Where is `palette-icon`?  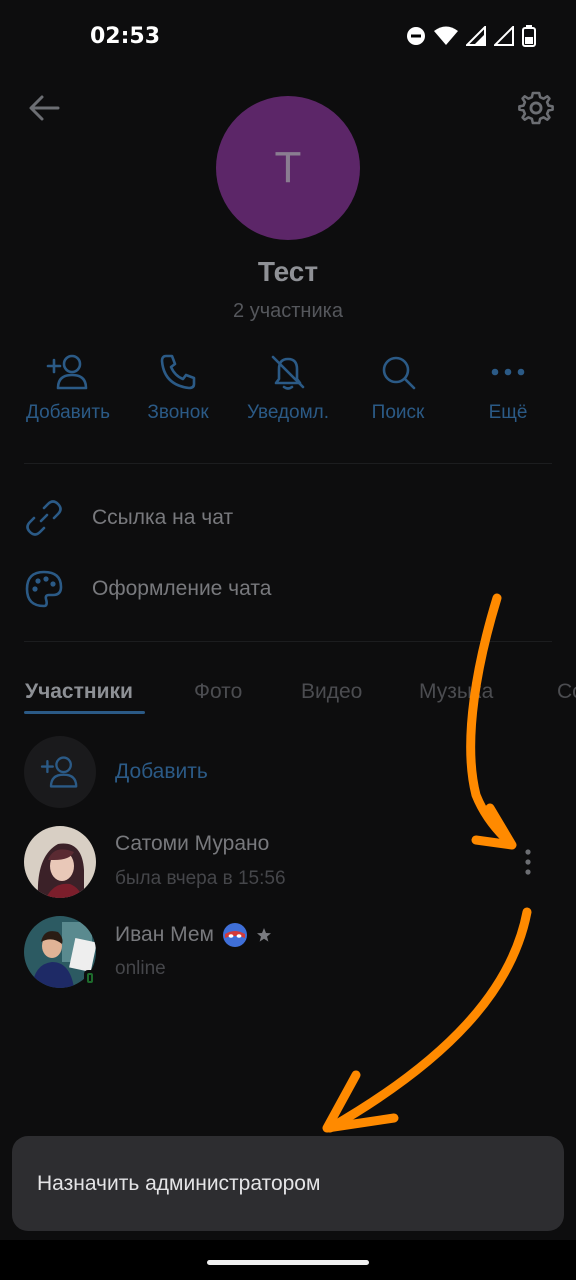 palette-icon is located at coordinates (44, 589).